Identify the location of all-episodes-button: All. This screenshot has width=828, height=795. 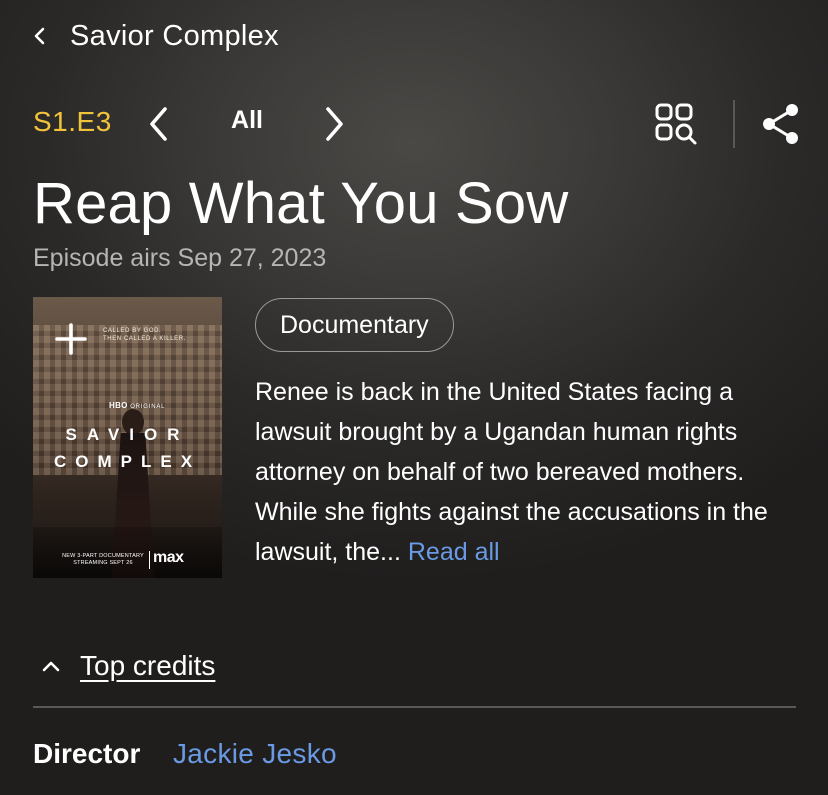
(247, 120).